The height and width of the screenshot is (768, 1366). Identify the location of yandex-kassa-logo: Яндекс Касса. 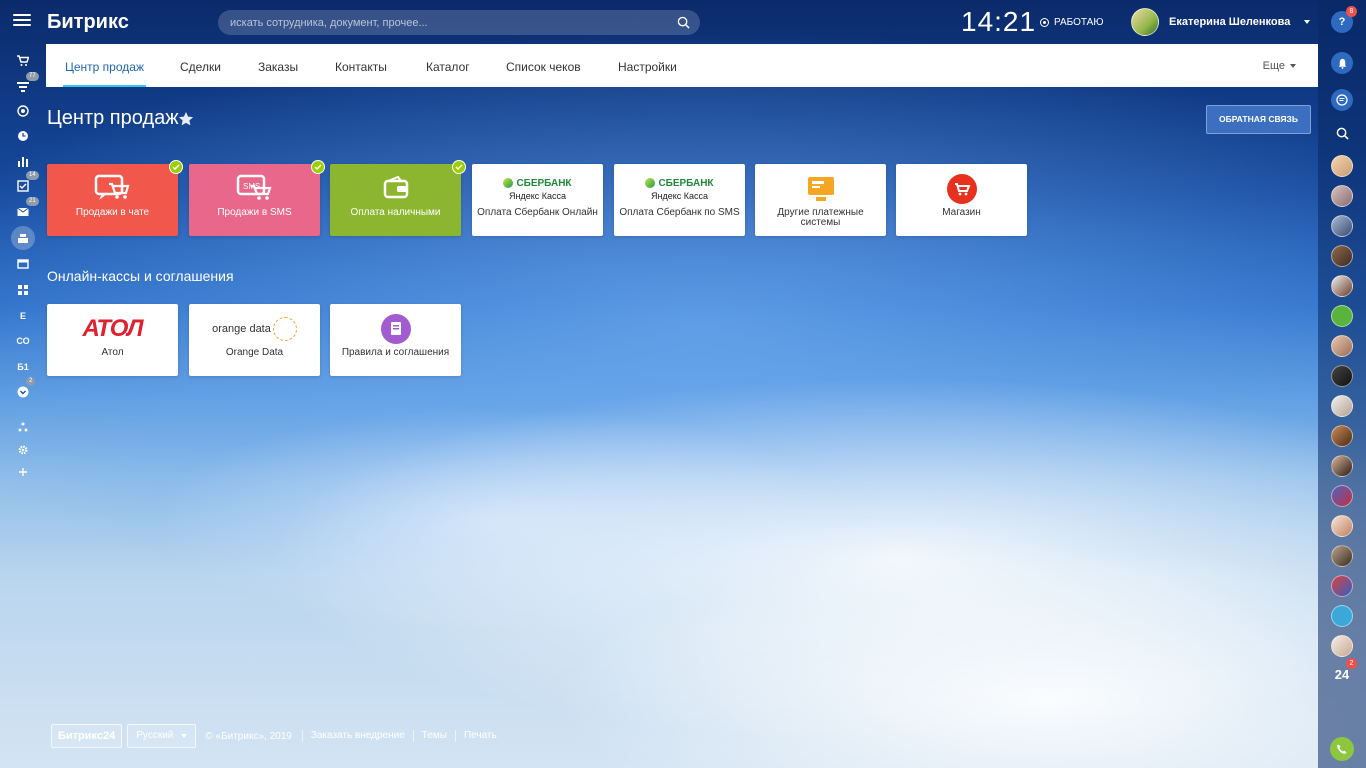
(537, 195).